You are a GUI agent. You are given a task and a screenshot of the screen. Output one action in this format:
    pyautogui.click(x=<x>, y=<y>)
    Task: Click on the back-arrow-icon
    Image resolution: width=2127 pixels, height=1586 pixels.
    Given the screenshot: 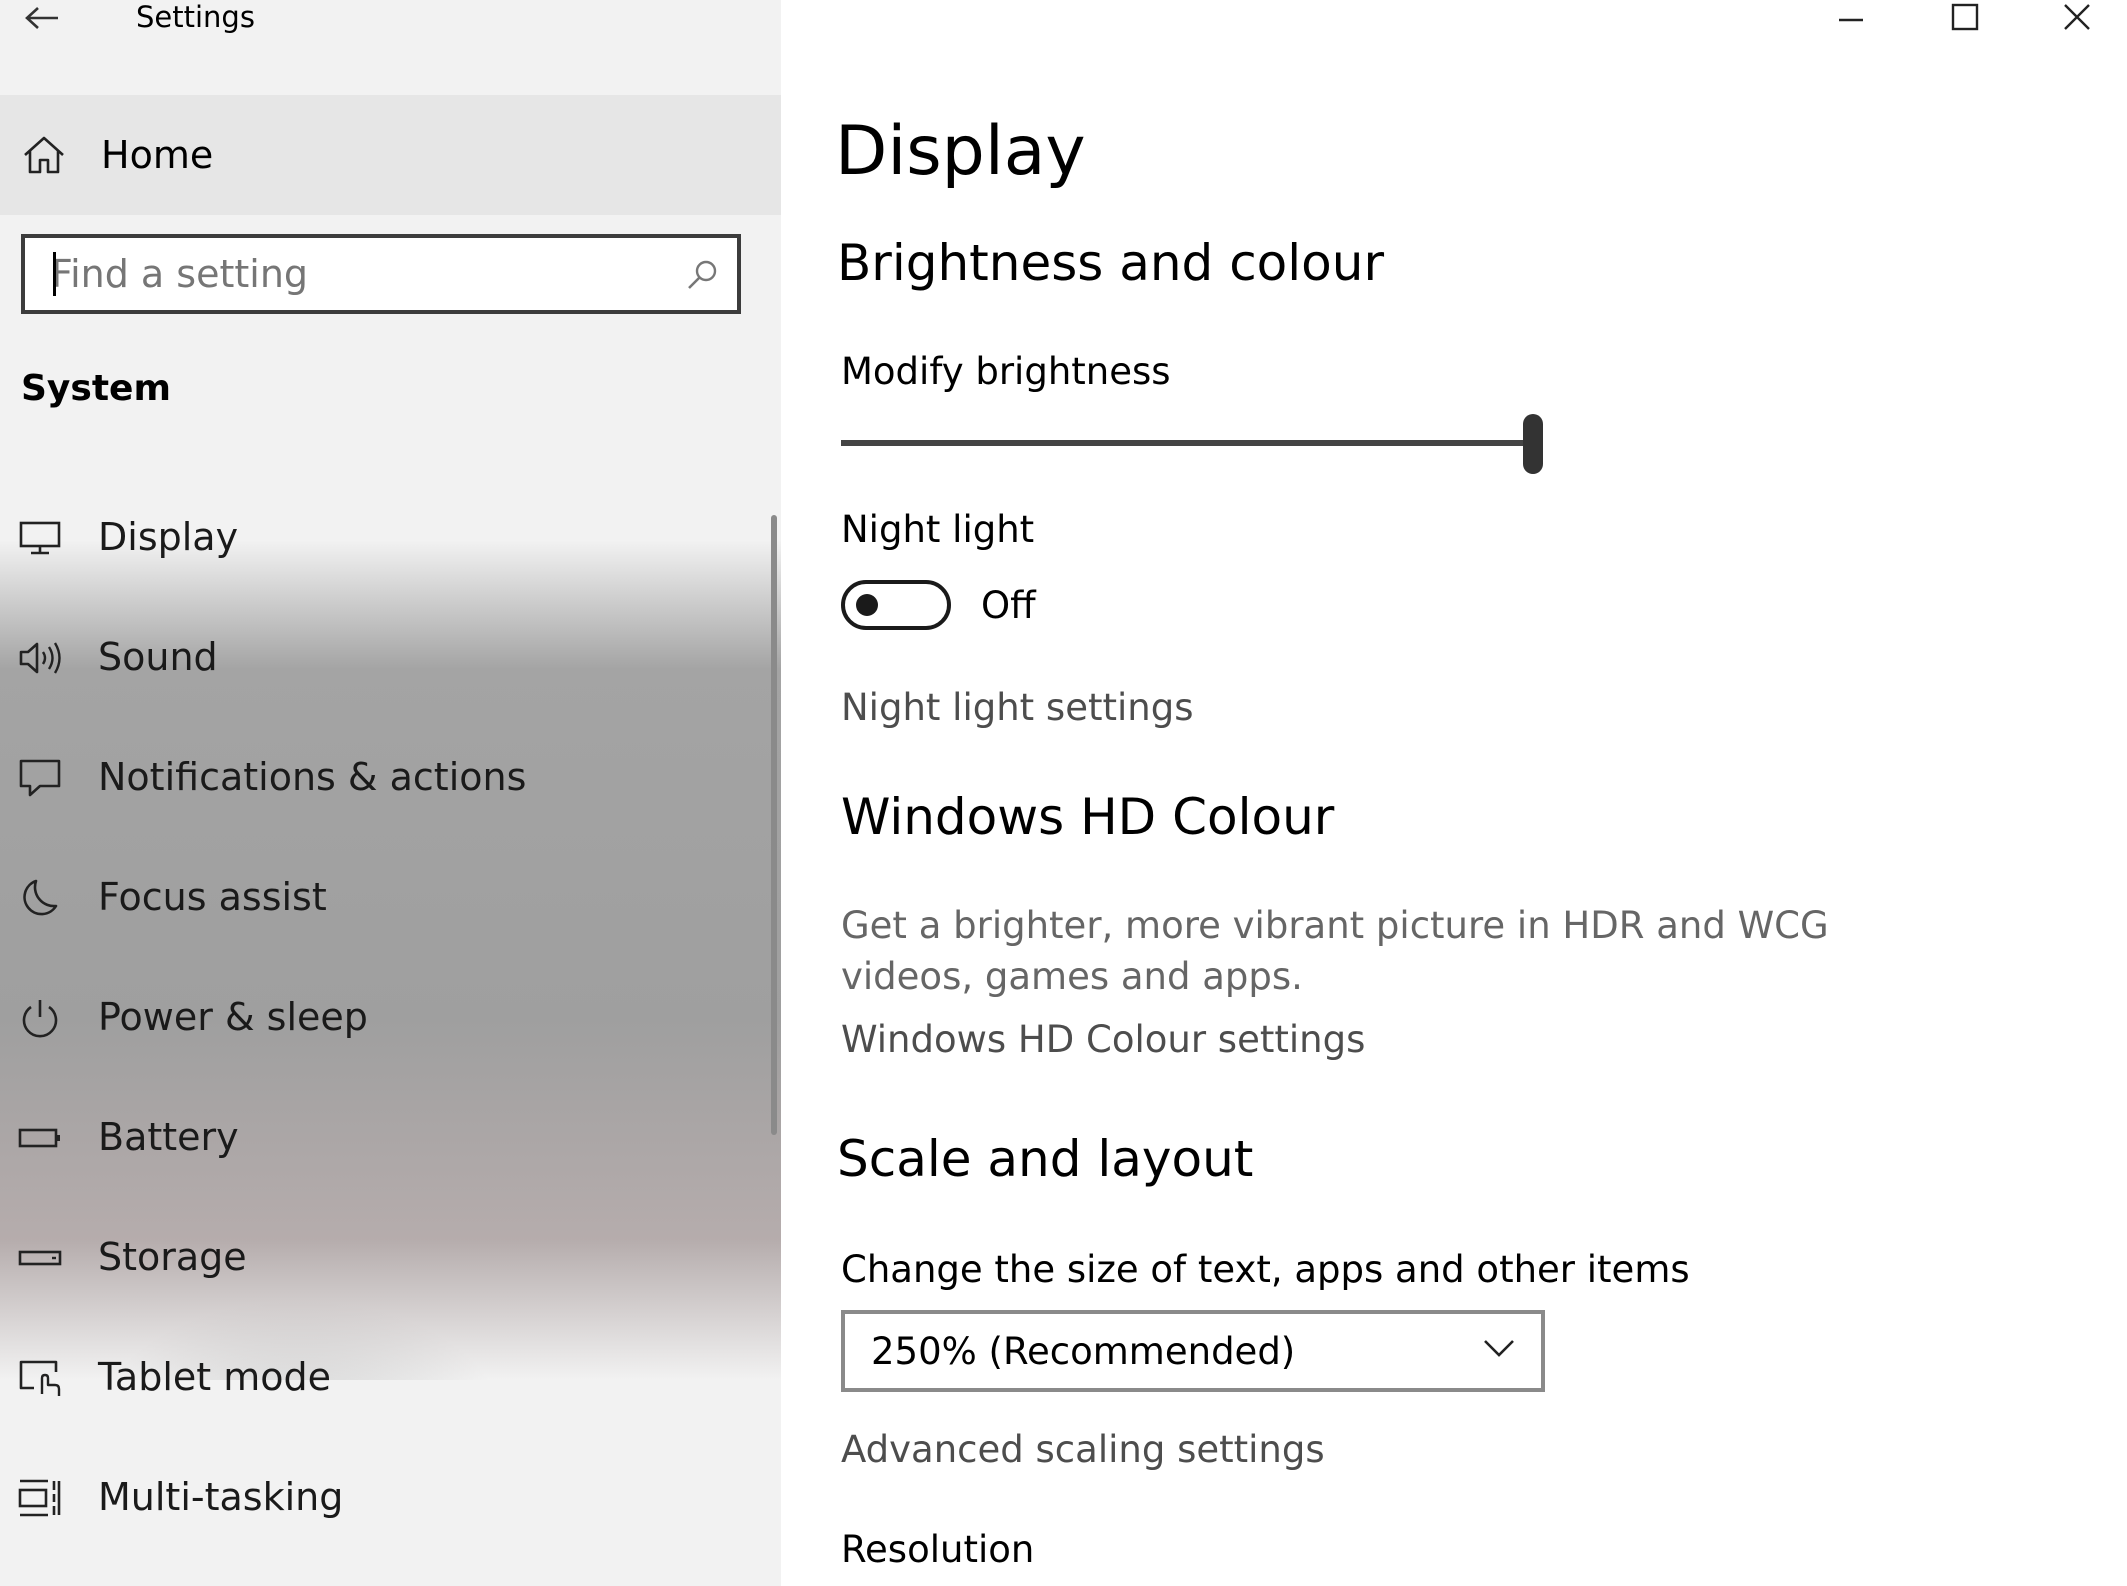 What is the action you would take?
    pyautogui.click(x=41, y=18)
    